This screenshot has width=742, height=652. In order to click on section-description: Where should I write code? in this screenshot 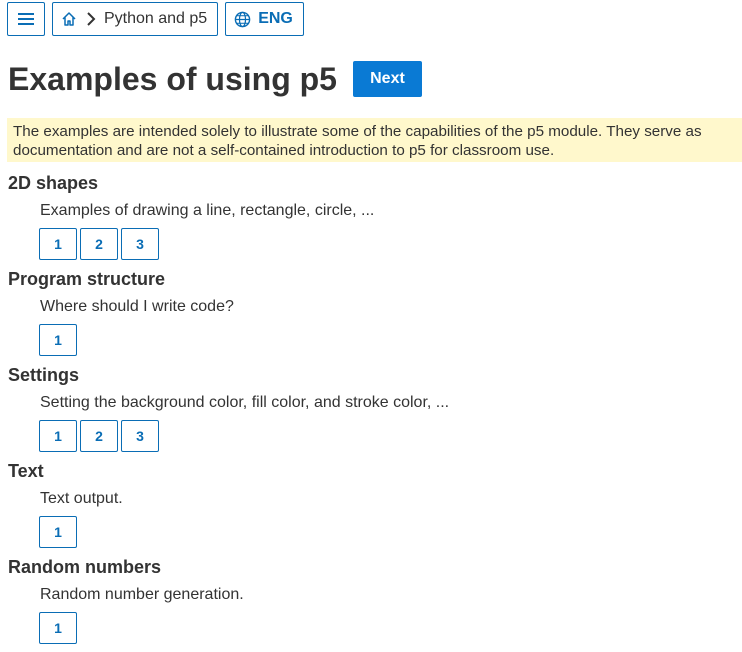, I will do `click(137, 306)`.